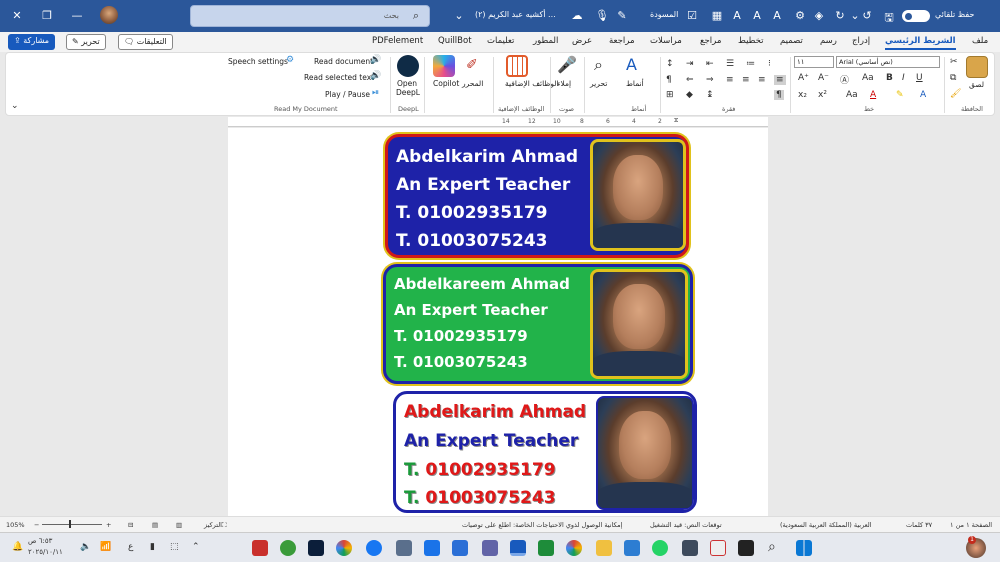  What do you see at coordinates (472, 65) in the screenshot?
I see `editor-icon: ✐` at bounding box center [472, 65].